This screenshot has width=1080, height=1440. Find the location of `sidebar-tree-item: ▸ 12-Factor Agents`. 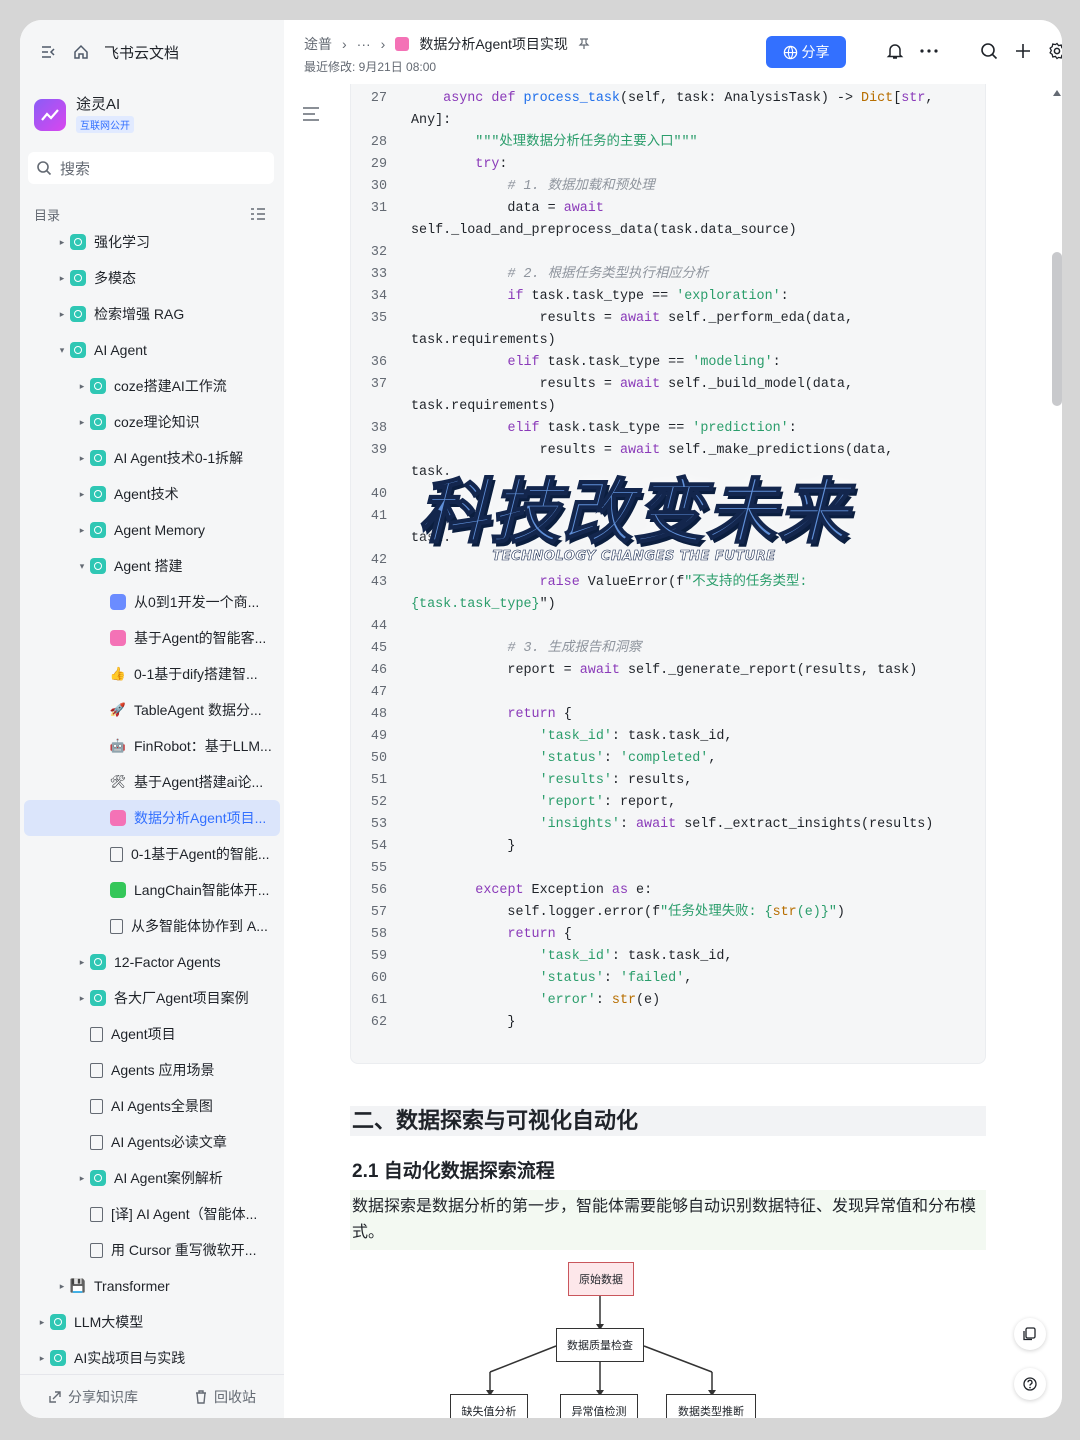

sidebar-tree-item: ▸ 12-Factor Agents is located at coordinates (152, 962).